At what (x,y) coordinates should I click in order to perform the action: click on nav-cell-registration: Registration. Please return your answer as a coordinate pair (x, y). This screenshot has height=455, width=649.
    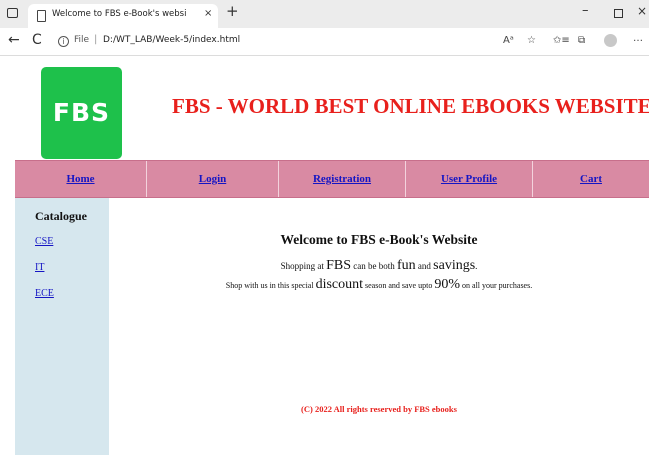
    Looking at the image, I should click on (342, 179).